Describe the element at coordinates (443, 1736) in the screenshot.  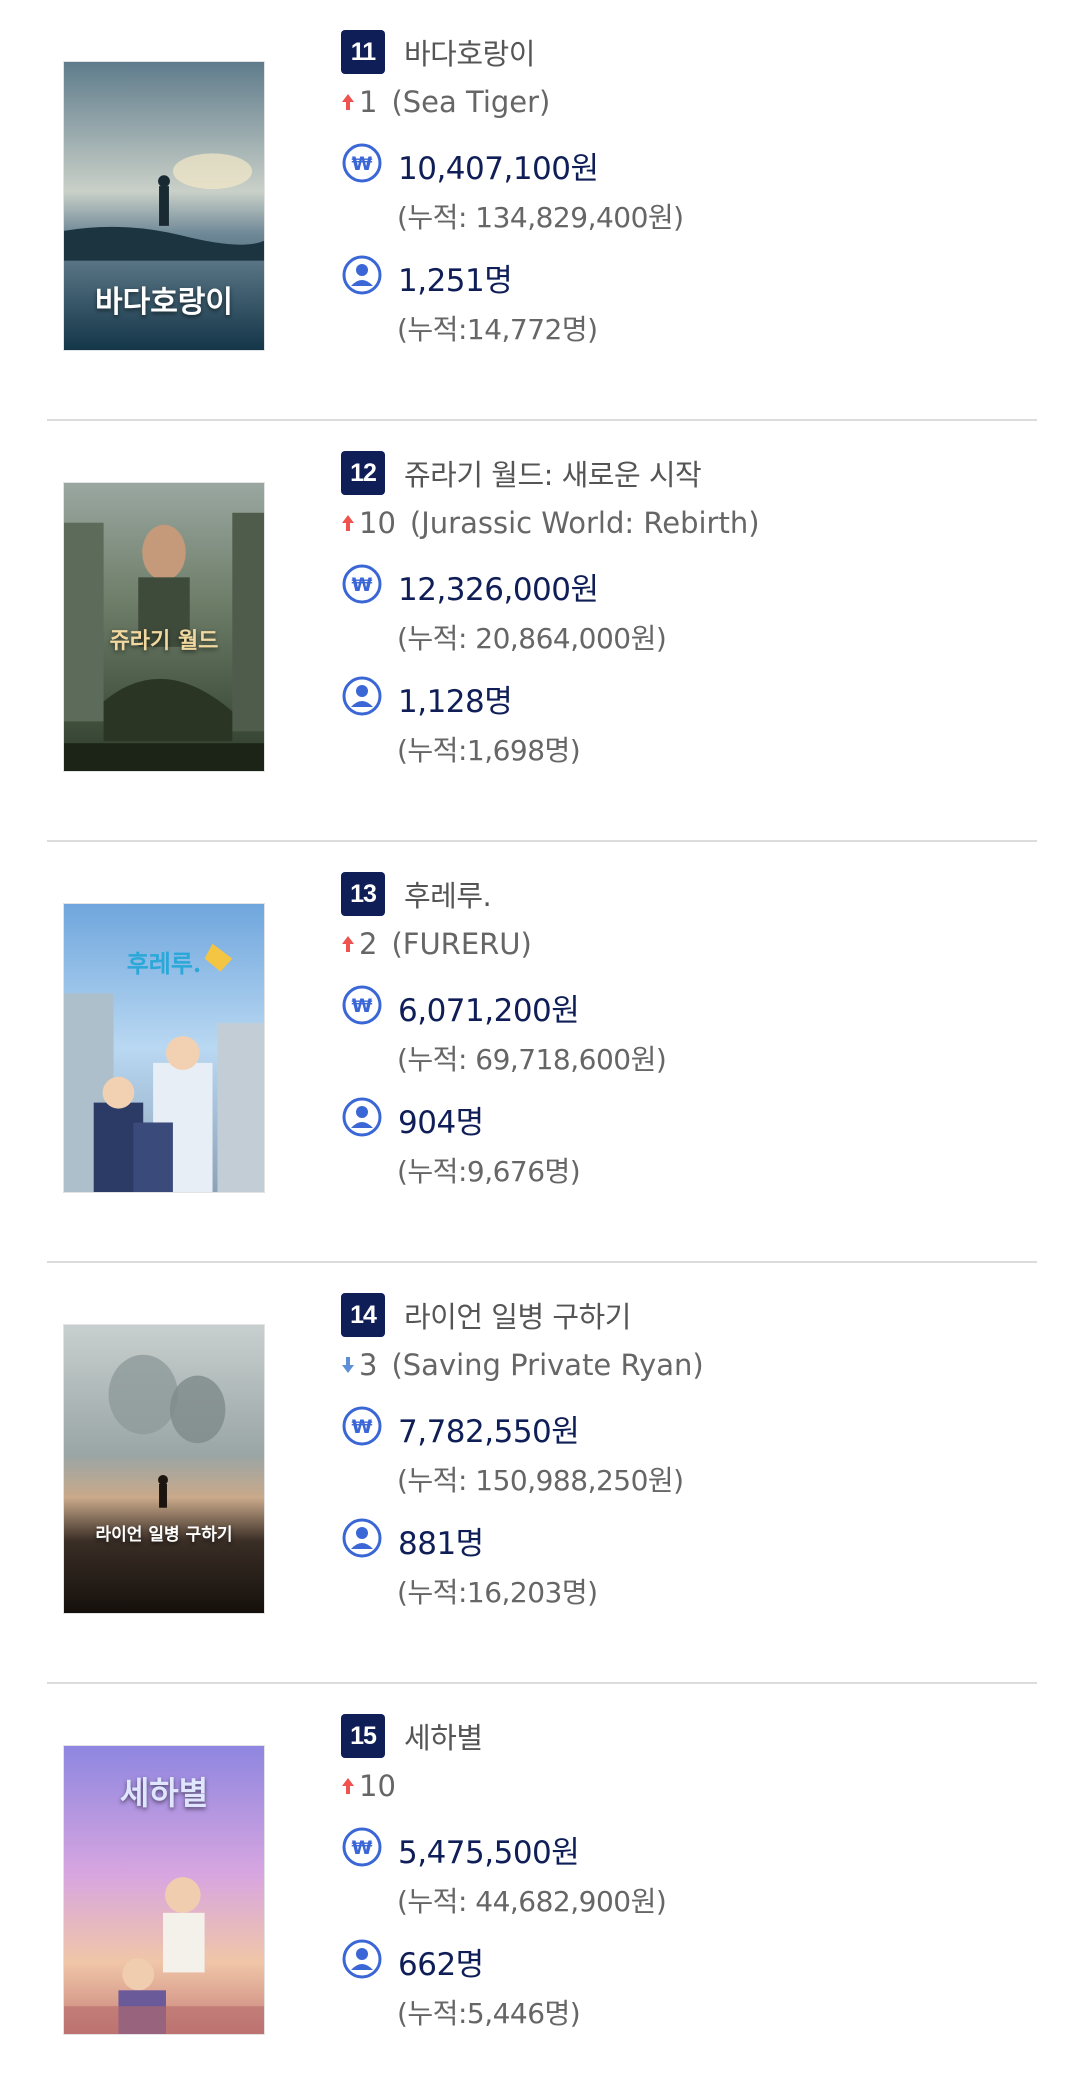
I see `movie-title-ko: 세하별` at that location.